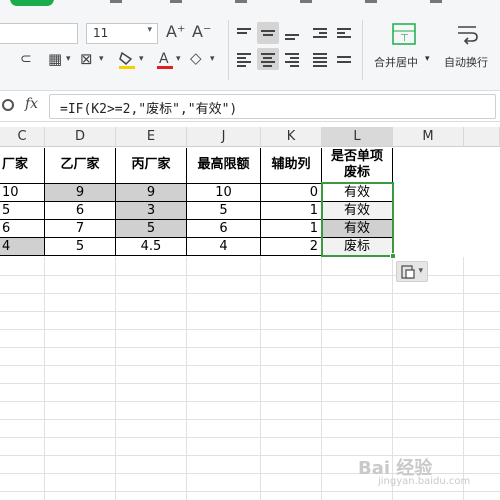 The image size is (500, 500). Describe the element at coordinates (268, 33) in the screenshot. I see `align-middle-button` at that location.